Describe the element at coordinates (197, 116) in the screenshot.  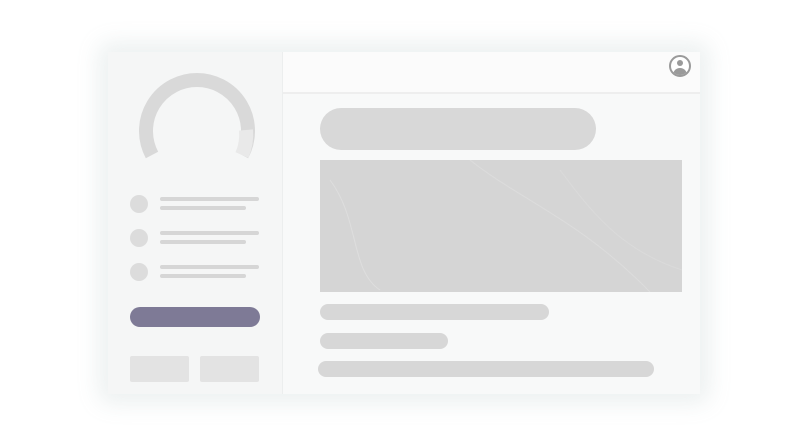
I see `progress-ring-icon` at that location.